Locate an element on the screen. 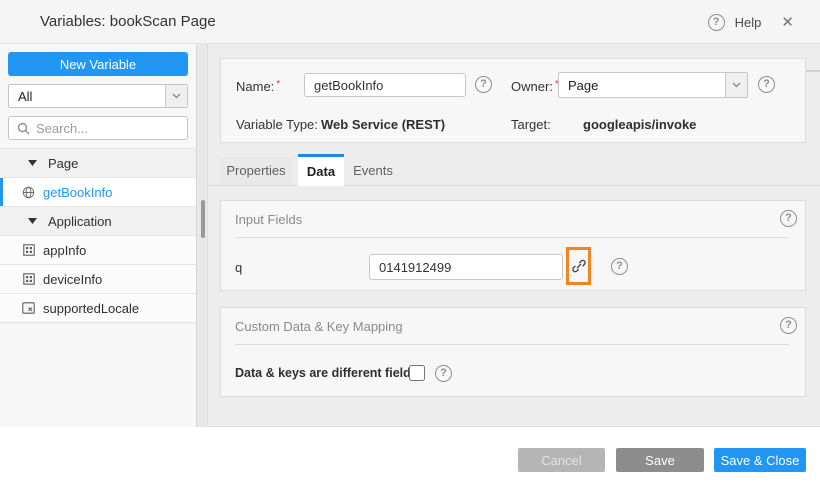 The image size is (820, 486). tree-group-label: Page is located at coordinates (63, 163).